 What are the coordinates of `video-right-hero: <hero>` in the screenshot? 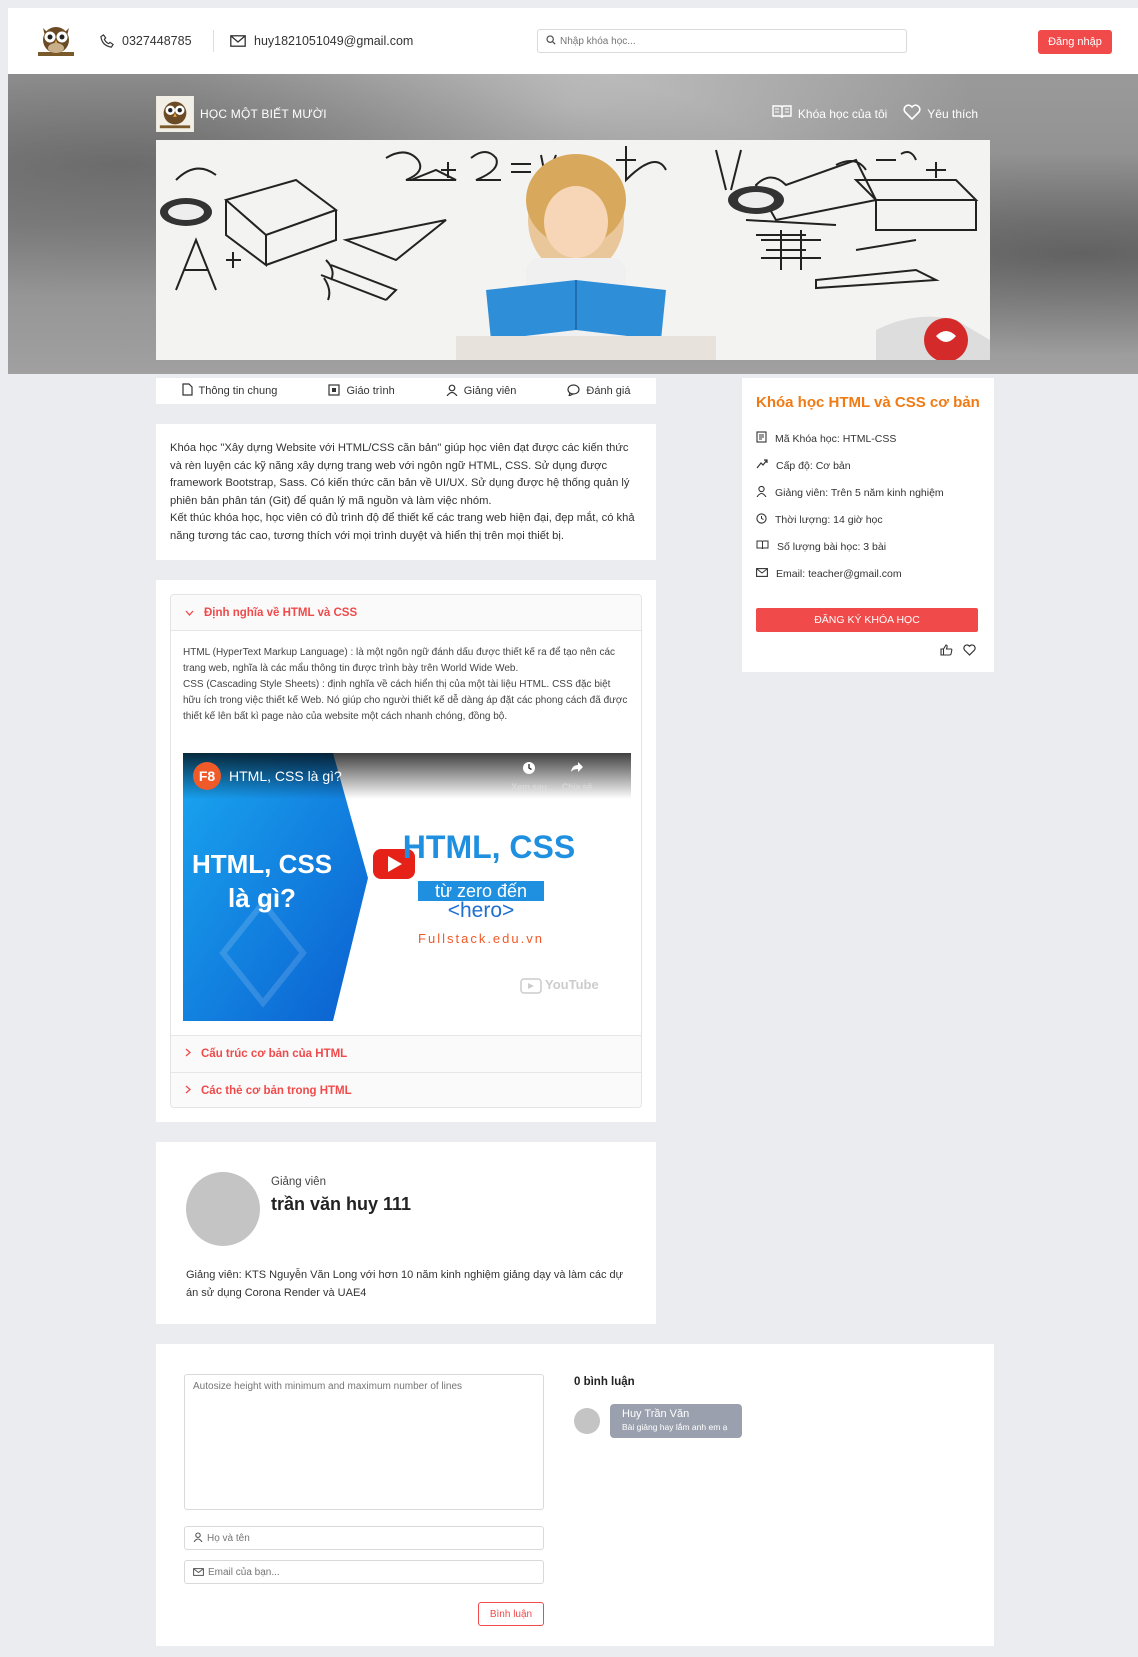 It's located at (481, 910).